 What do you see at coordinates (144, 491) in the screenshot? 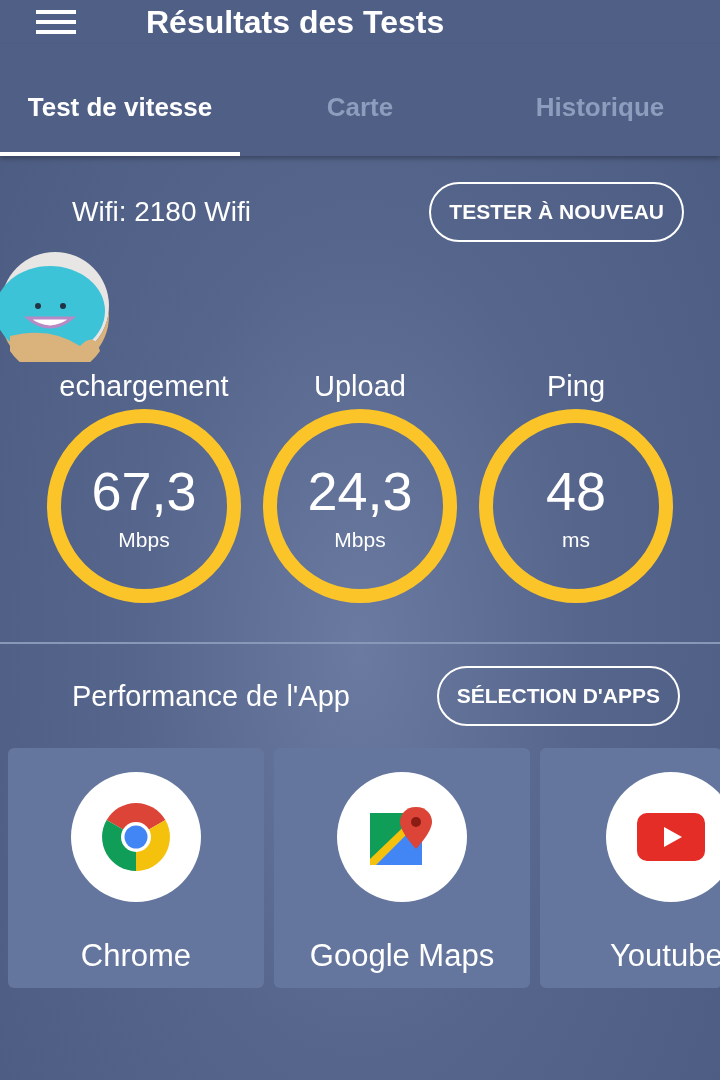
I see `metric-value: 67,3` at bounding box center [144, 491].